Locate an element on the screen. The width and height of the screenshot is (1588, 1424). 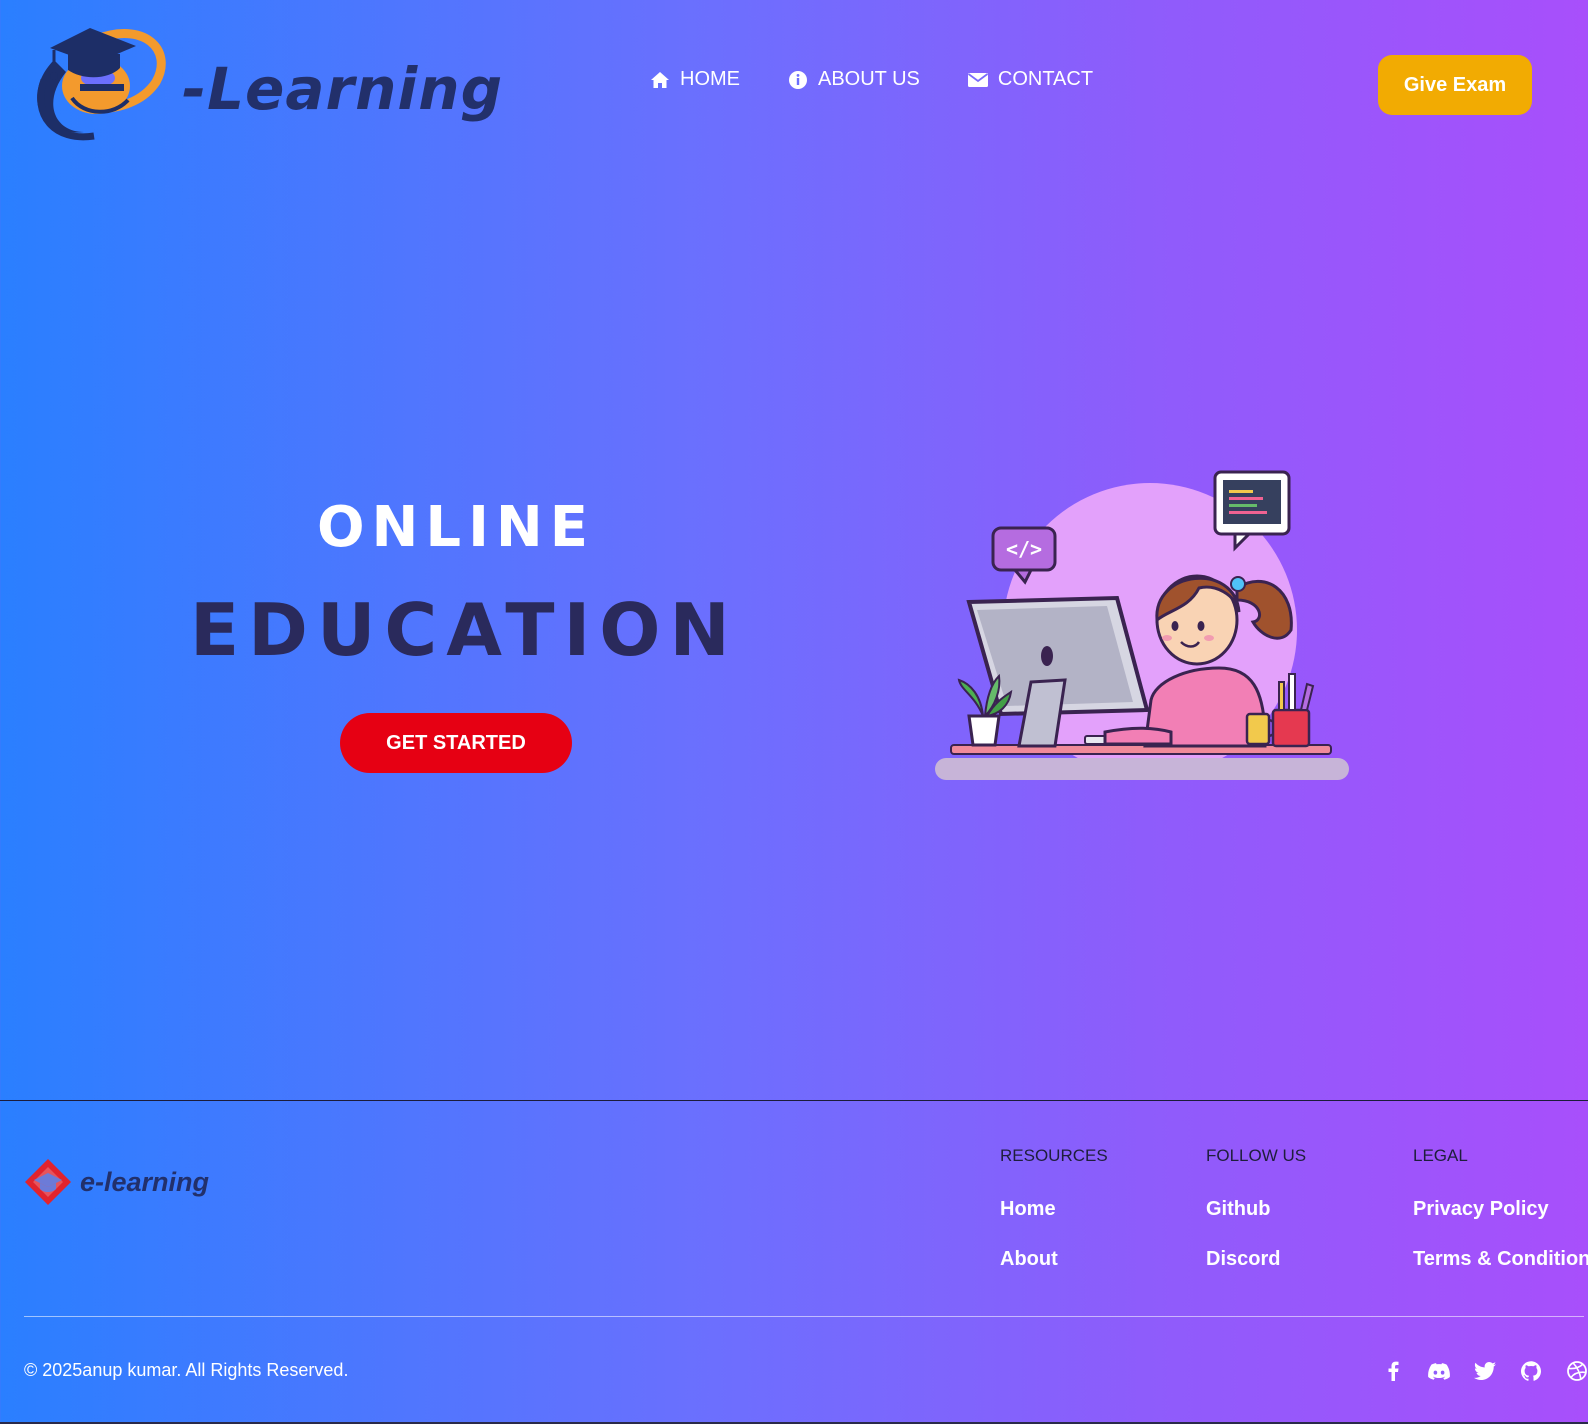
github-link is located at coordinates (1531, 1371).